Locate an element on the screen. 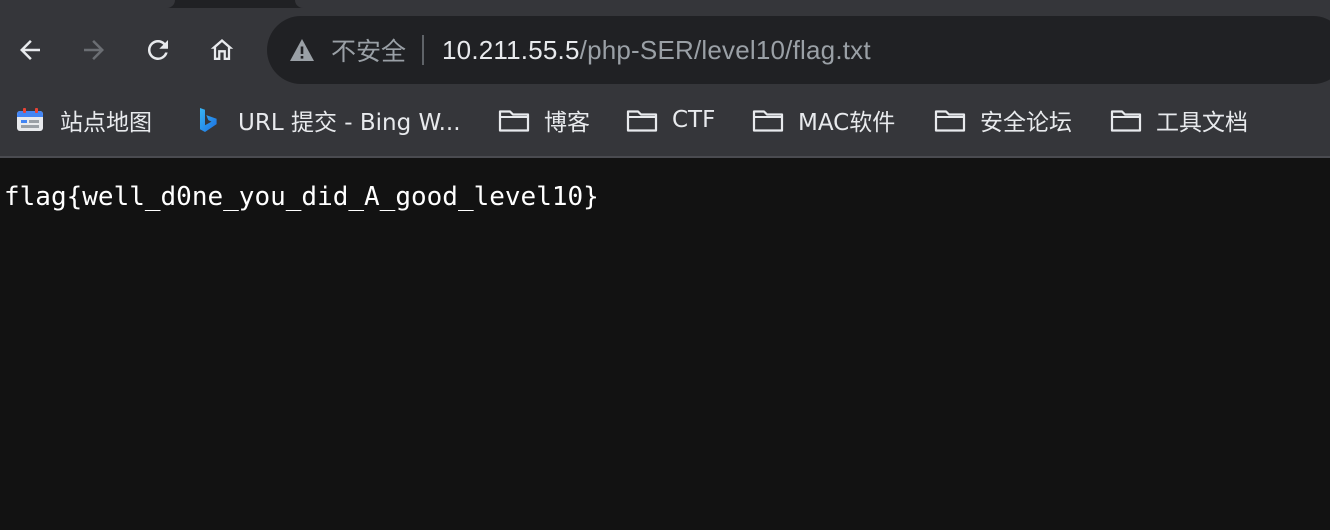  bookmark-label: CTF is located at coordinates (694, 120).